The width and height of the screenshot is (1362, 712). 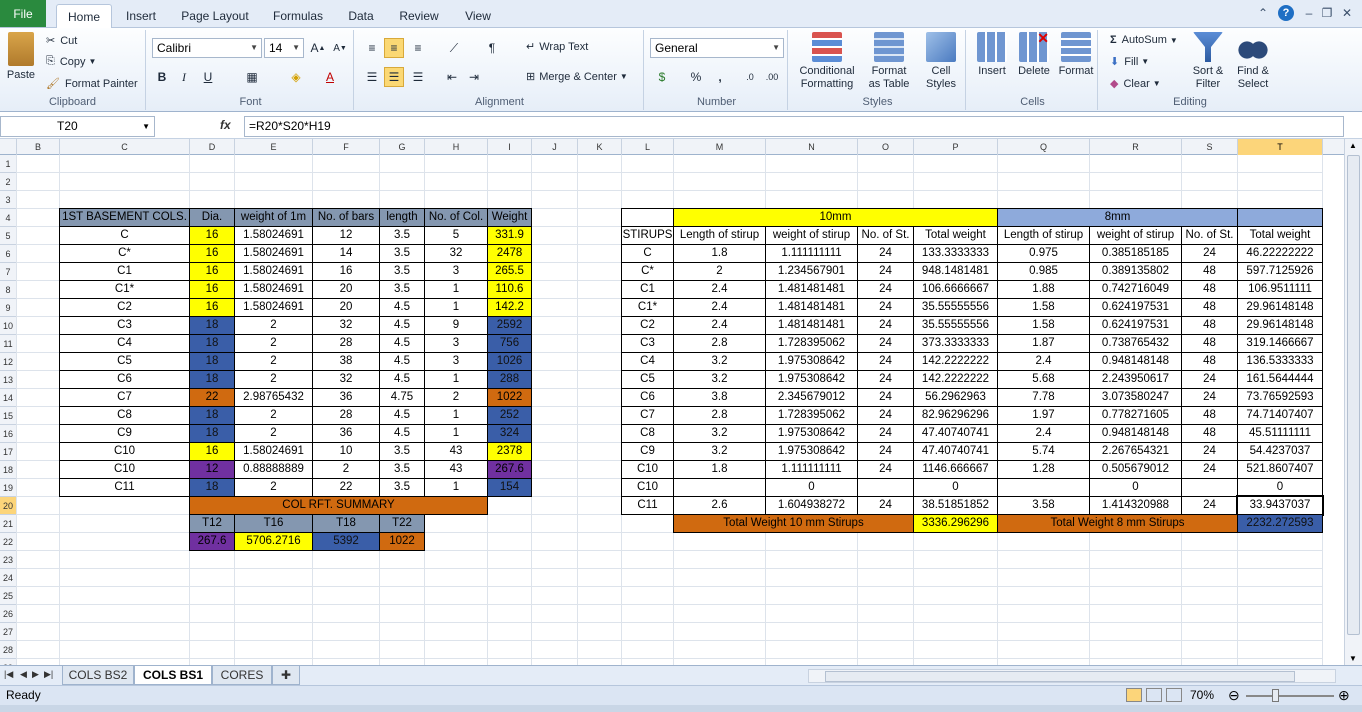 I want to click on table2-cell: C5, so click(x=647, y=379).